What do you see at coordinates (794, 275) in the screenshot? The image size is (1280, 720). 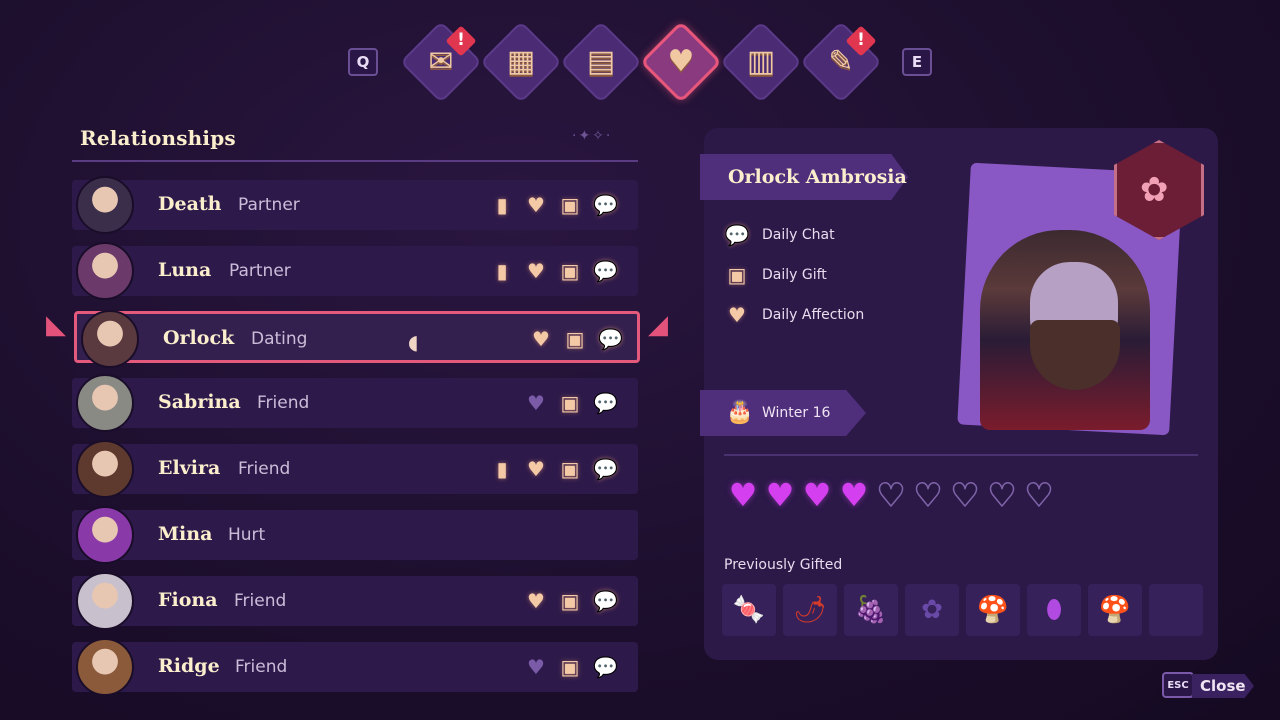 I see `daily-label: Daily Gift` at bounding box center [794, 275].